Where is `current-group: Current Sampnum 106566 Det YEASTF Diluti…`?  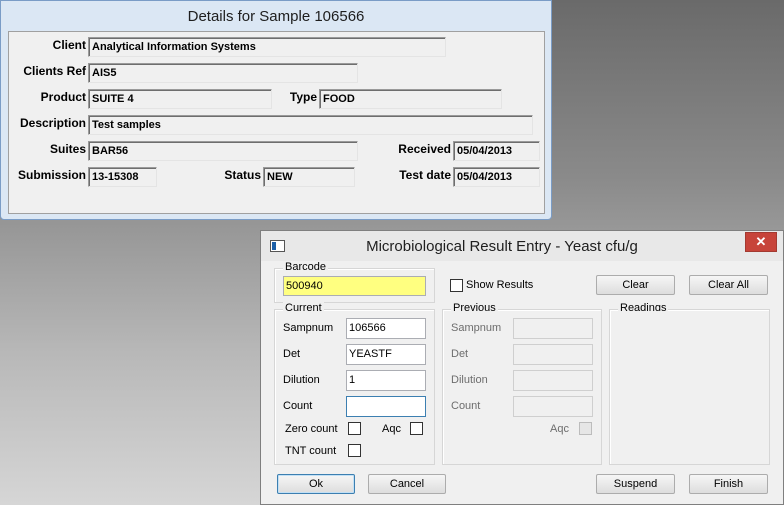
current-group: Current Sampnum 106566 Det YEASTF Diluti… is located at coordinates (354, 383).